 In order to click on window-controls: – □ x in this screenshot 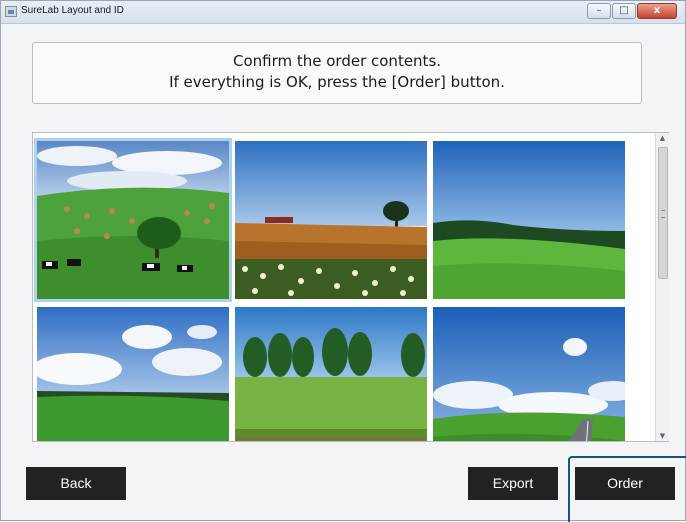, I will do `click(631, 11)`.